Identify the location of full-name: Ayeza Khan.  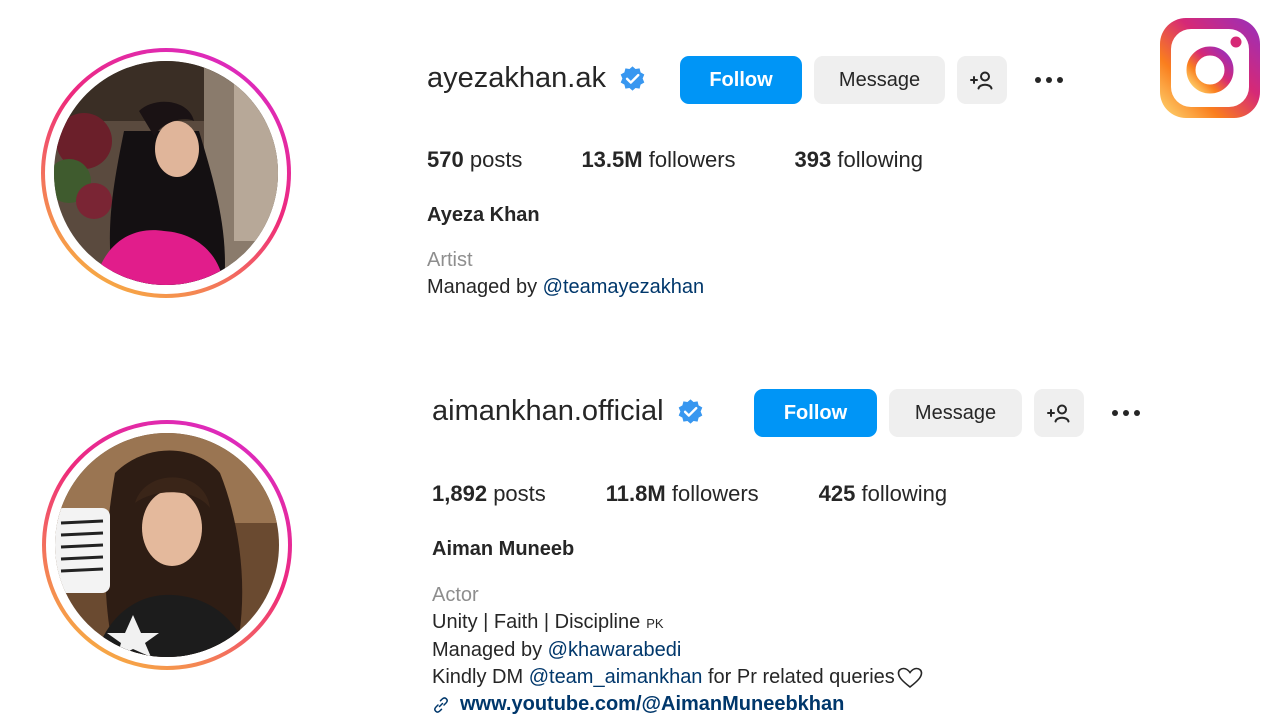
(483, 215).